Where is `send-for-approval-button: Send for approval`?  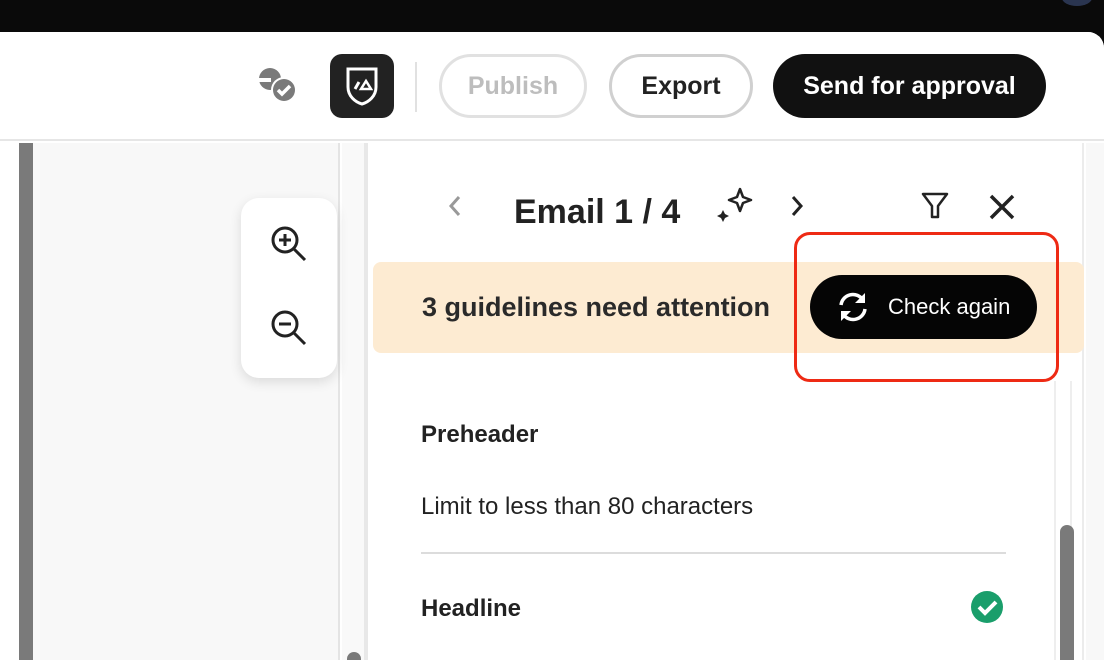 send-for-approval-button: Send for approval is located at coordinates (909, 86).